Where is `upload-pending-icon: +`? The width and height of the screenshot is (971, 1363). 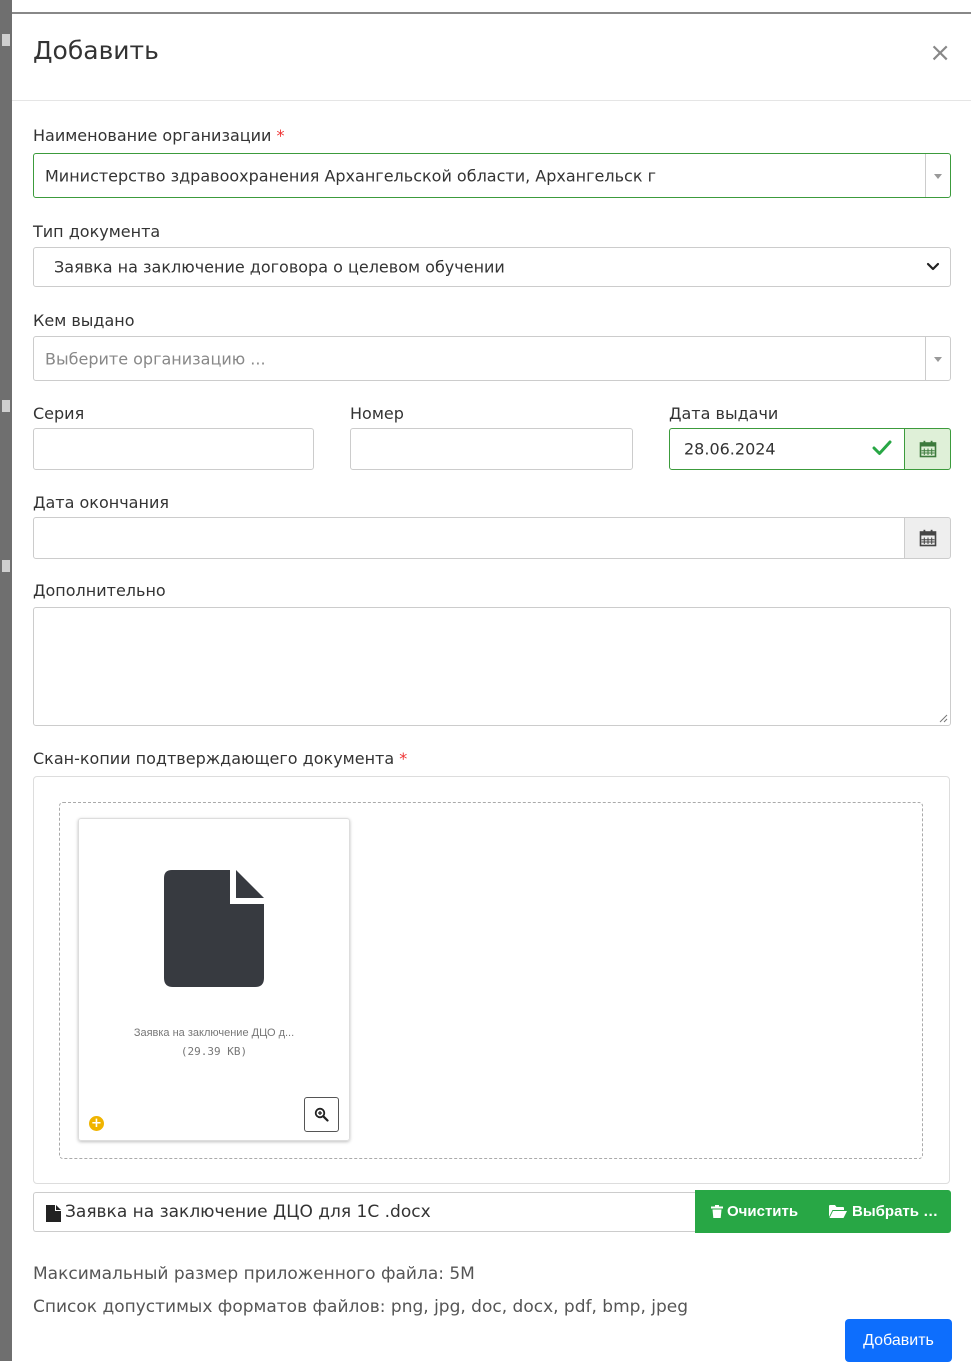 upload-pending-icon: + is located at coordinates (96, 1123).